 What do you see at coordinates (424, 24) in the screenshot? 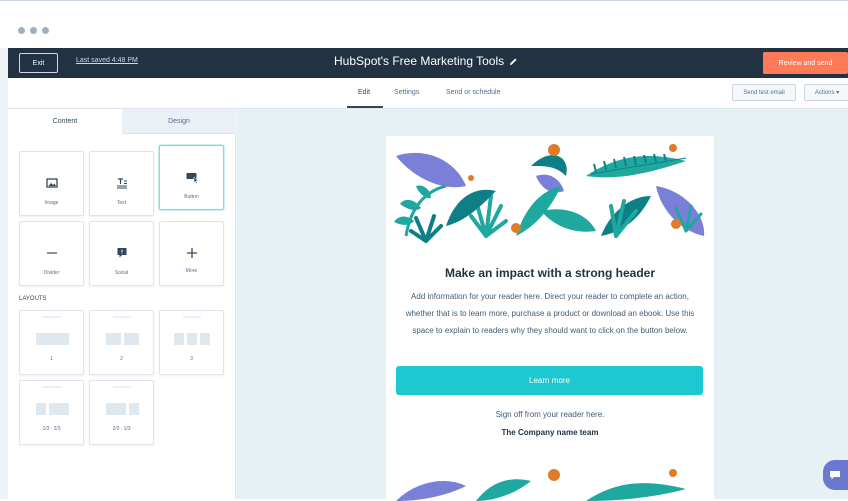
I see `window-chrome` at bounding box center [424, 24].